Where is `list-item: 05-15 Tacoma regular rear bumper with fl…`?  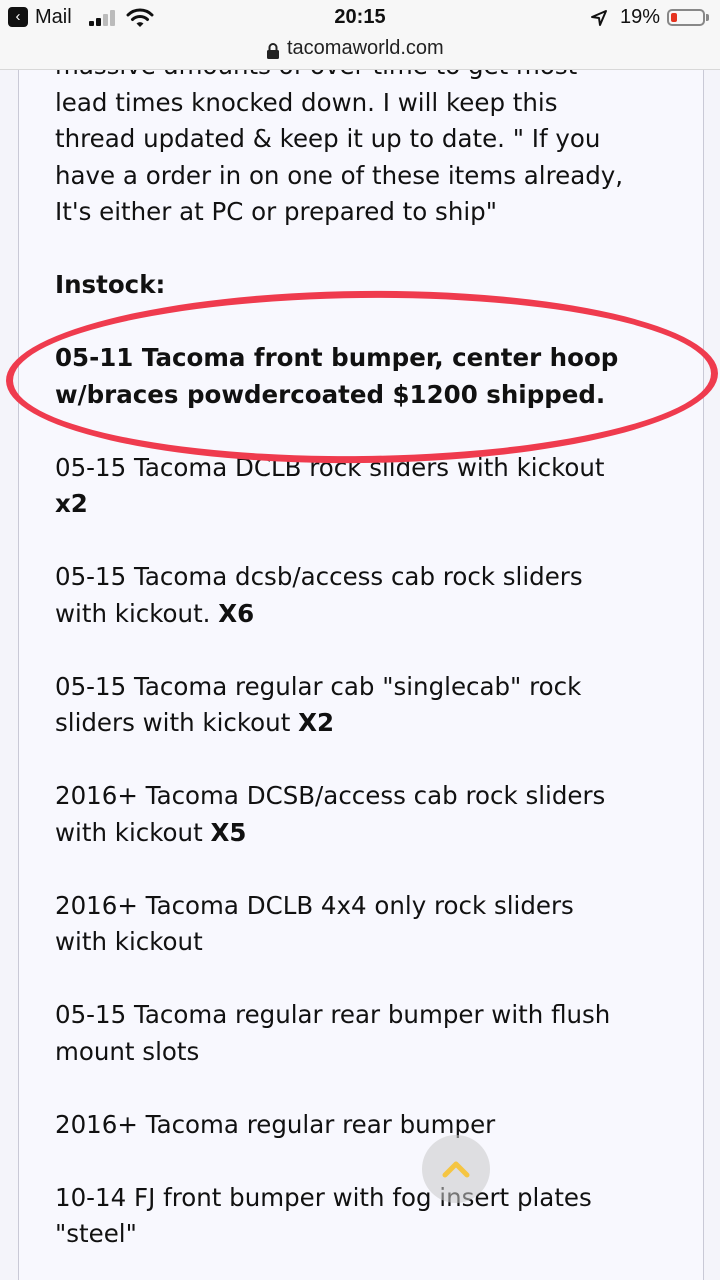
list-item: 05-15 Tacoma regular rear bumper with fl… is located at coordinates (333, 1014).